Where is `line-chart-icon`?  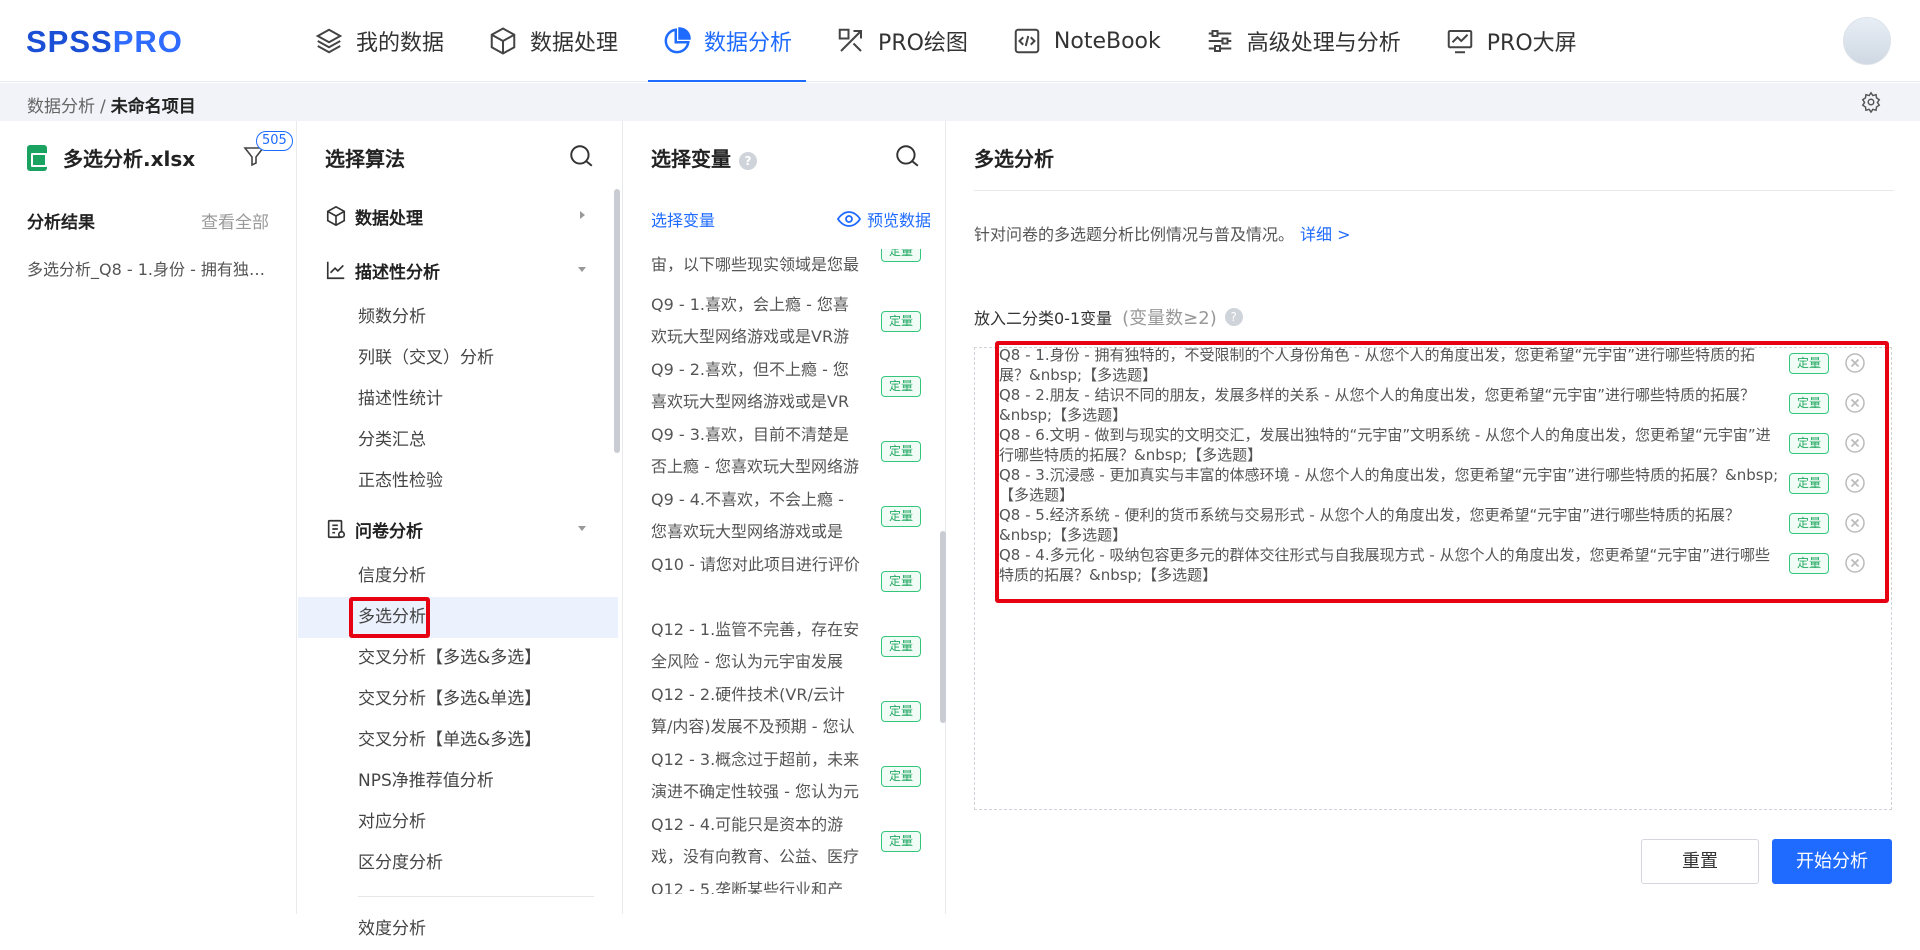 line-chart-icon is located at coordinates (335, 270).